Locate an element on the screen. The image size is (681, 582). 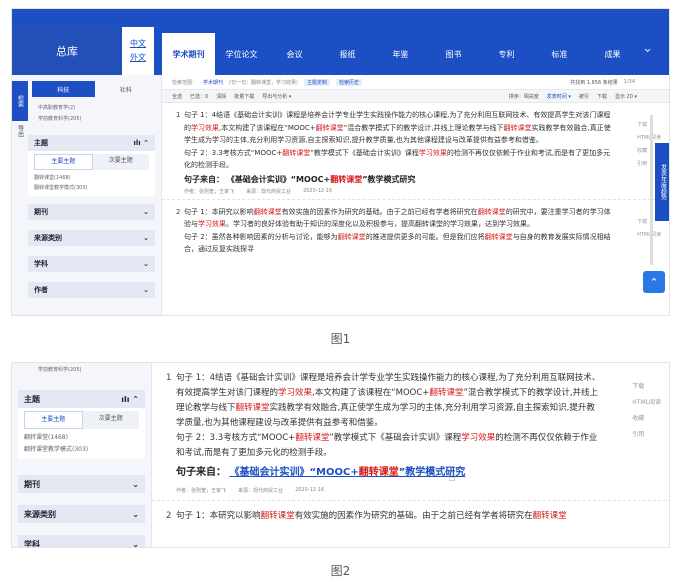
language-switch: 中文 外文 is located at coordinates (138, 51).